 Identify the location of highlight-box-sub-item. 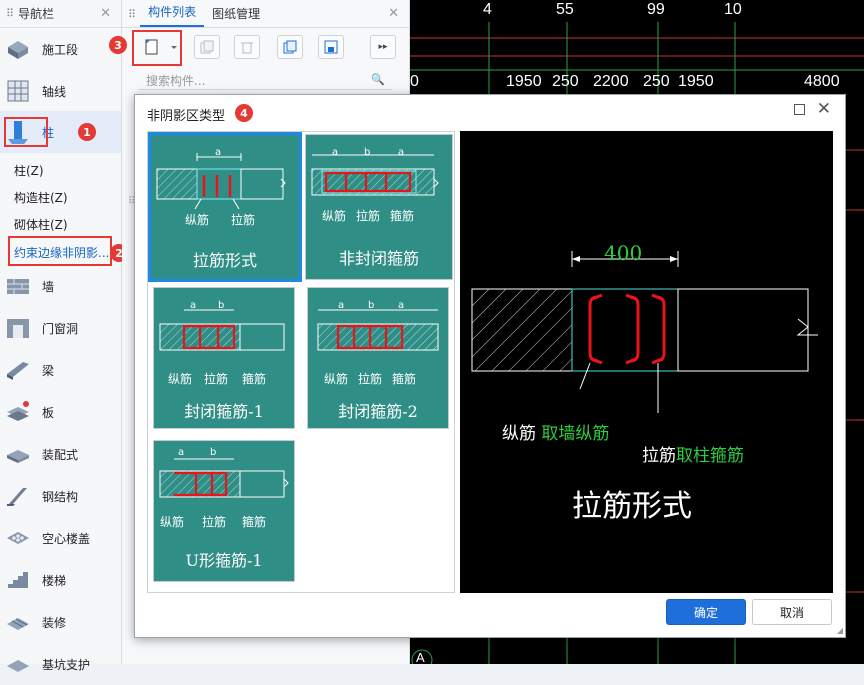
(60, 251).